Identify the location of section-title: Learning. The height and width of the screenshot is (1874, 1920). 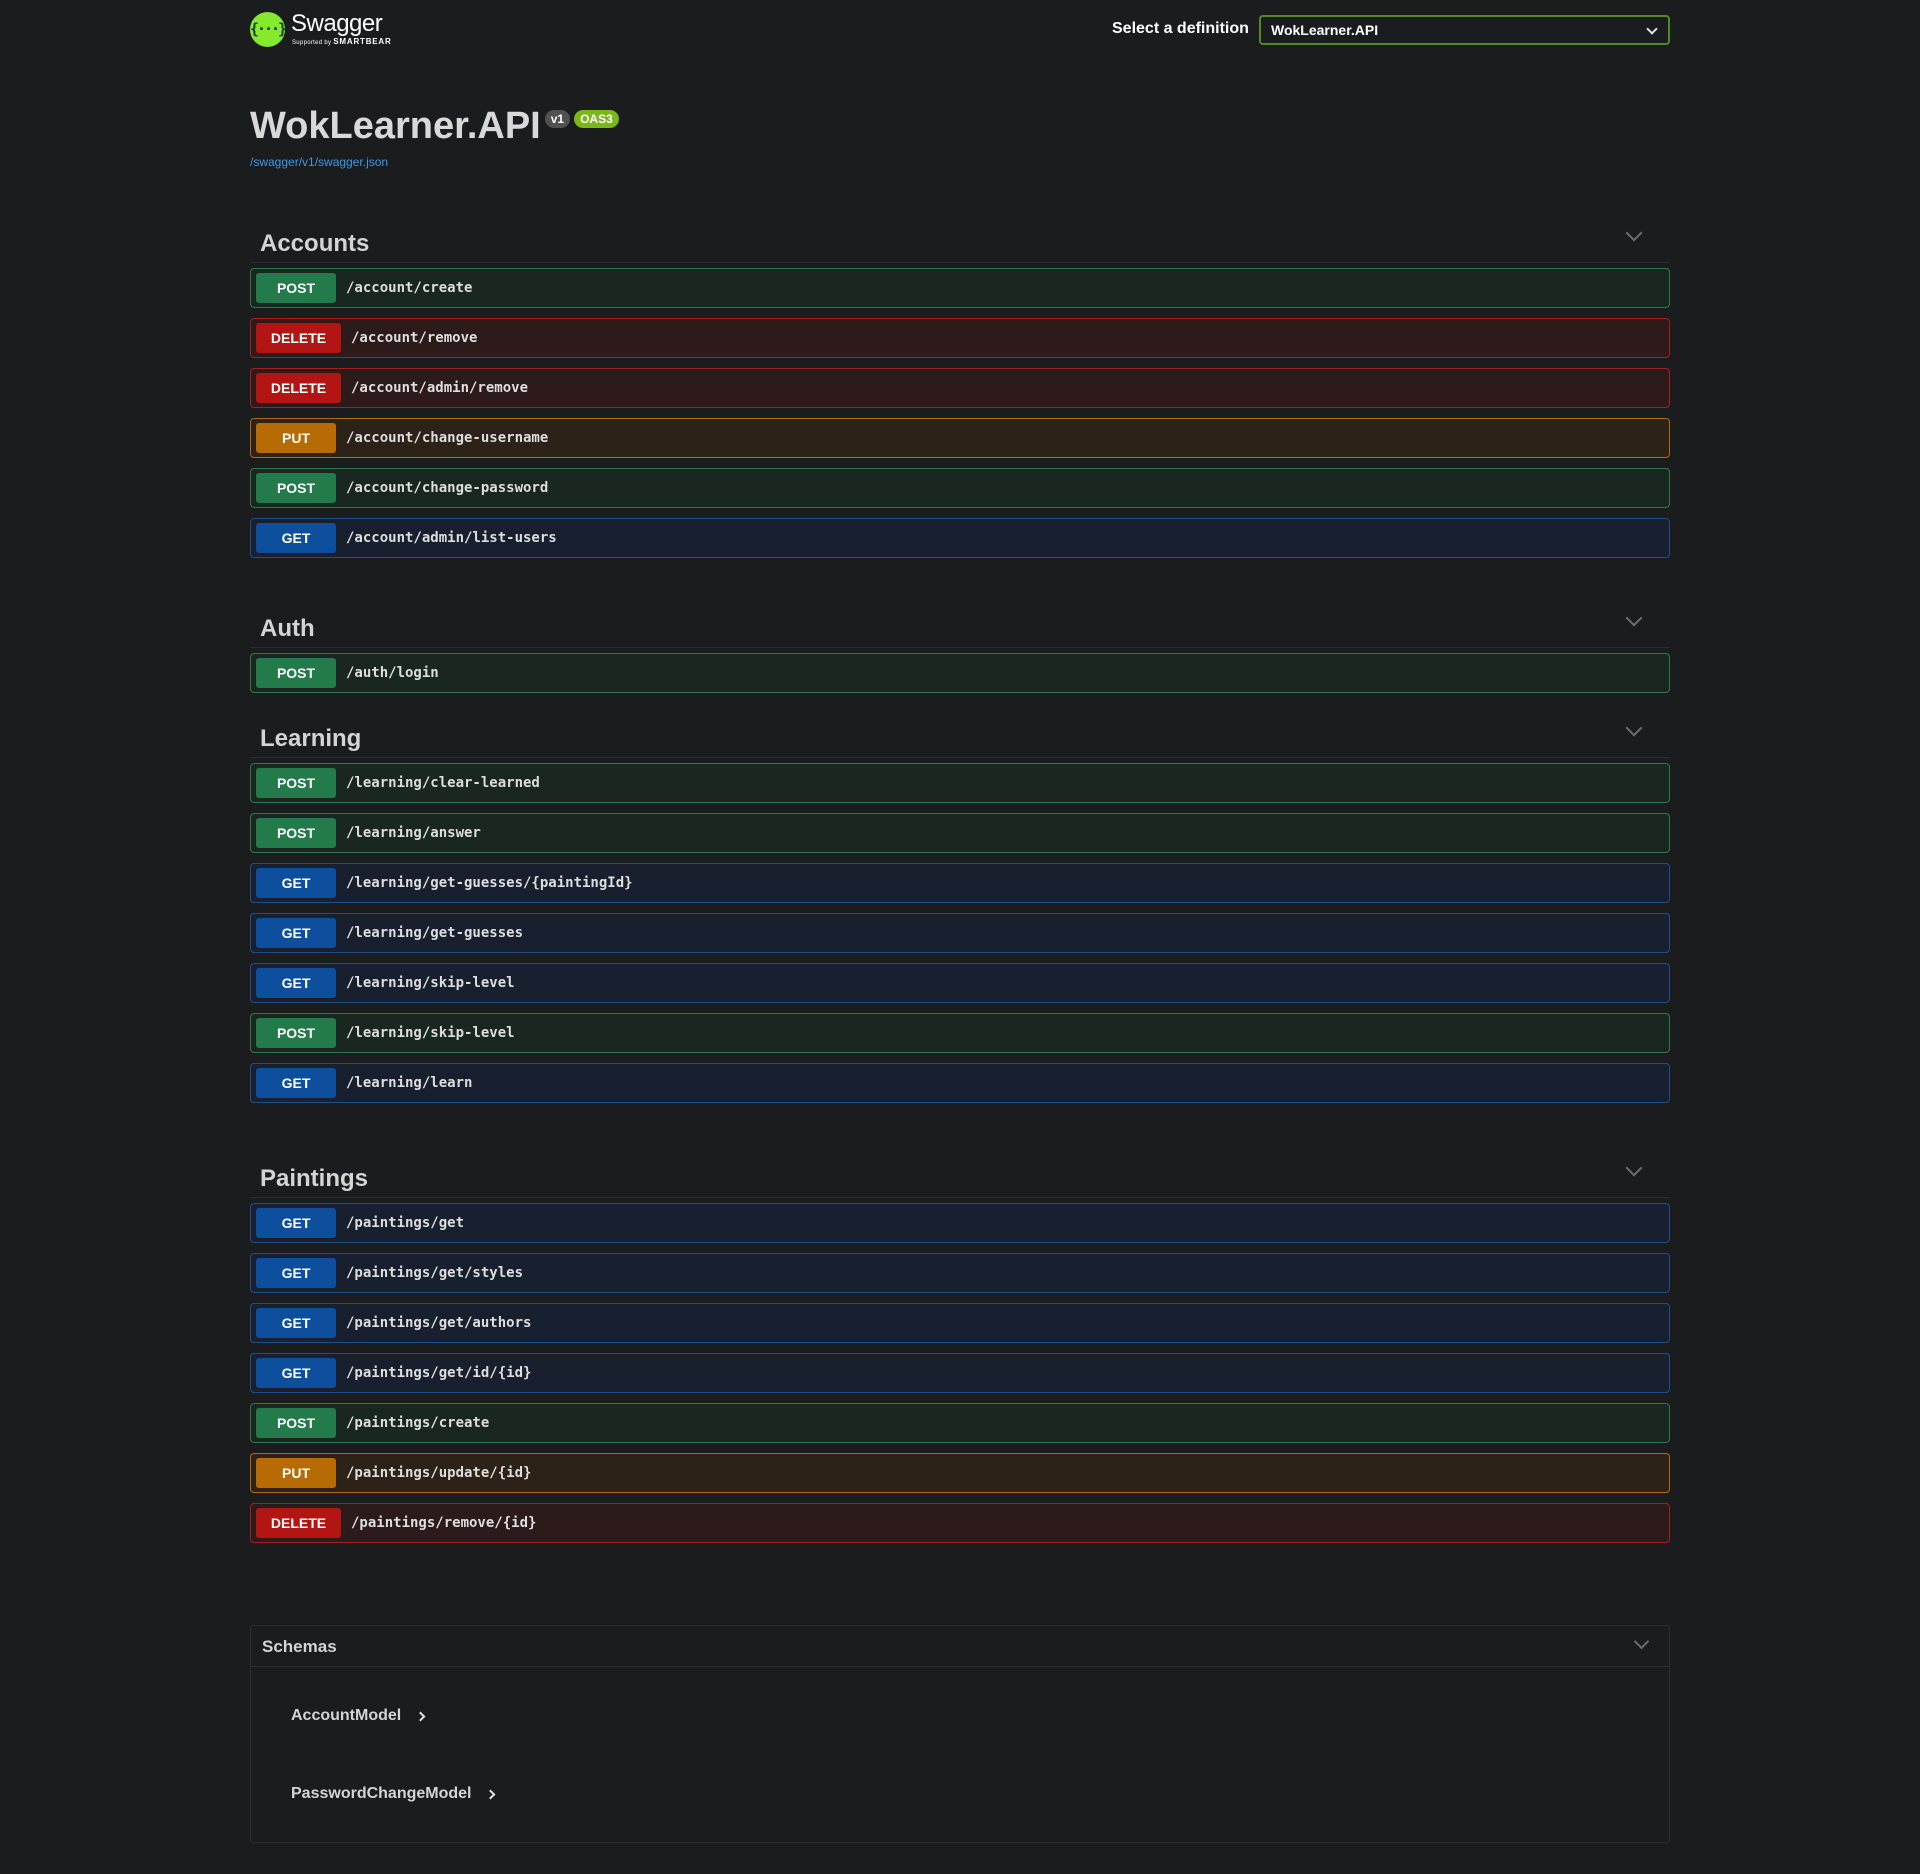
(311, 738).